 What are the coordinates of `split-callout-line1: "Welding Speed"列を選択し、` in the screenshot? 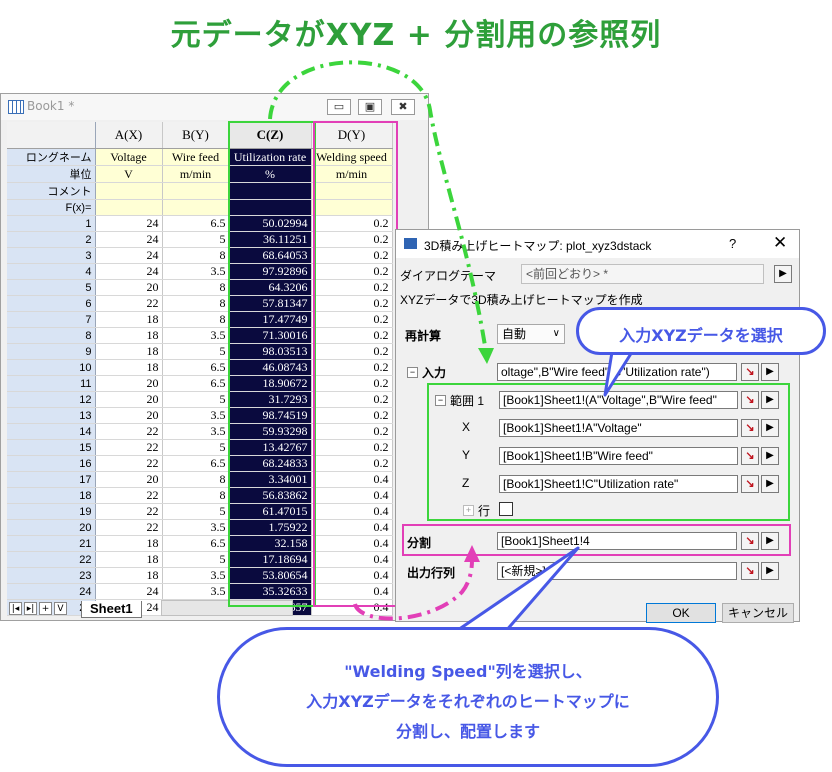 It's located at (468, 671).